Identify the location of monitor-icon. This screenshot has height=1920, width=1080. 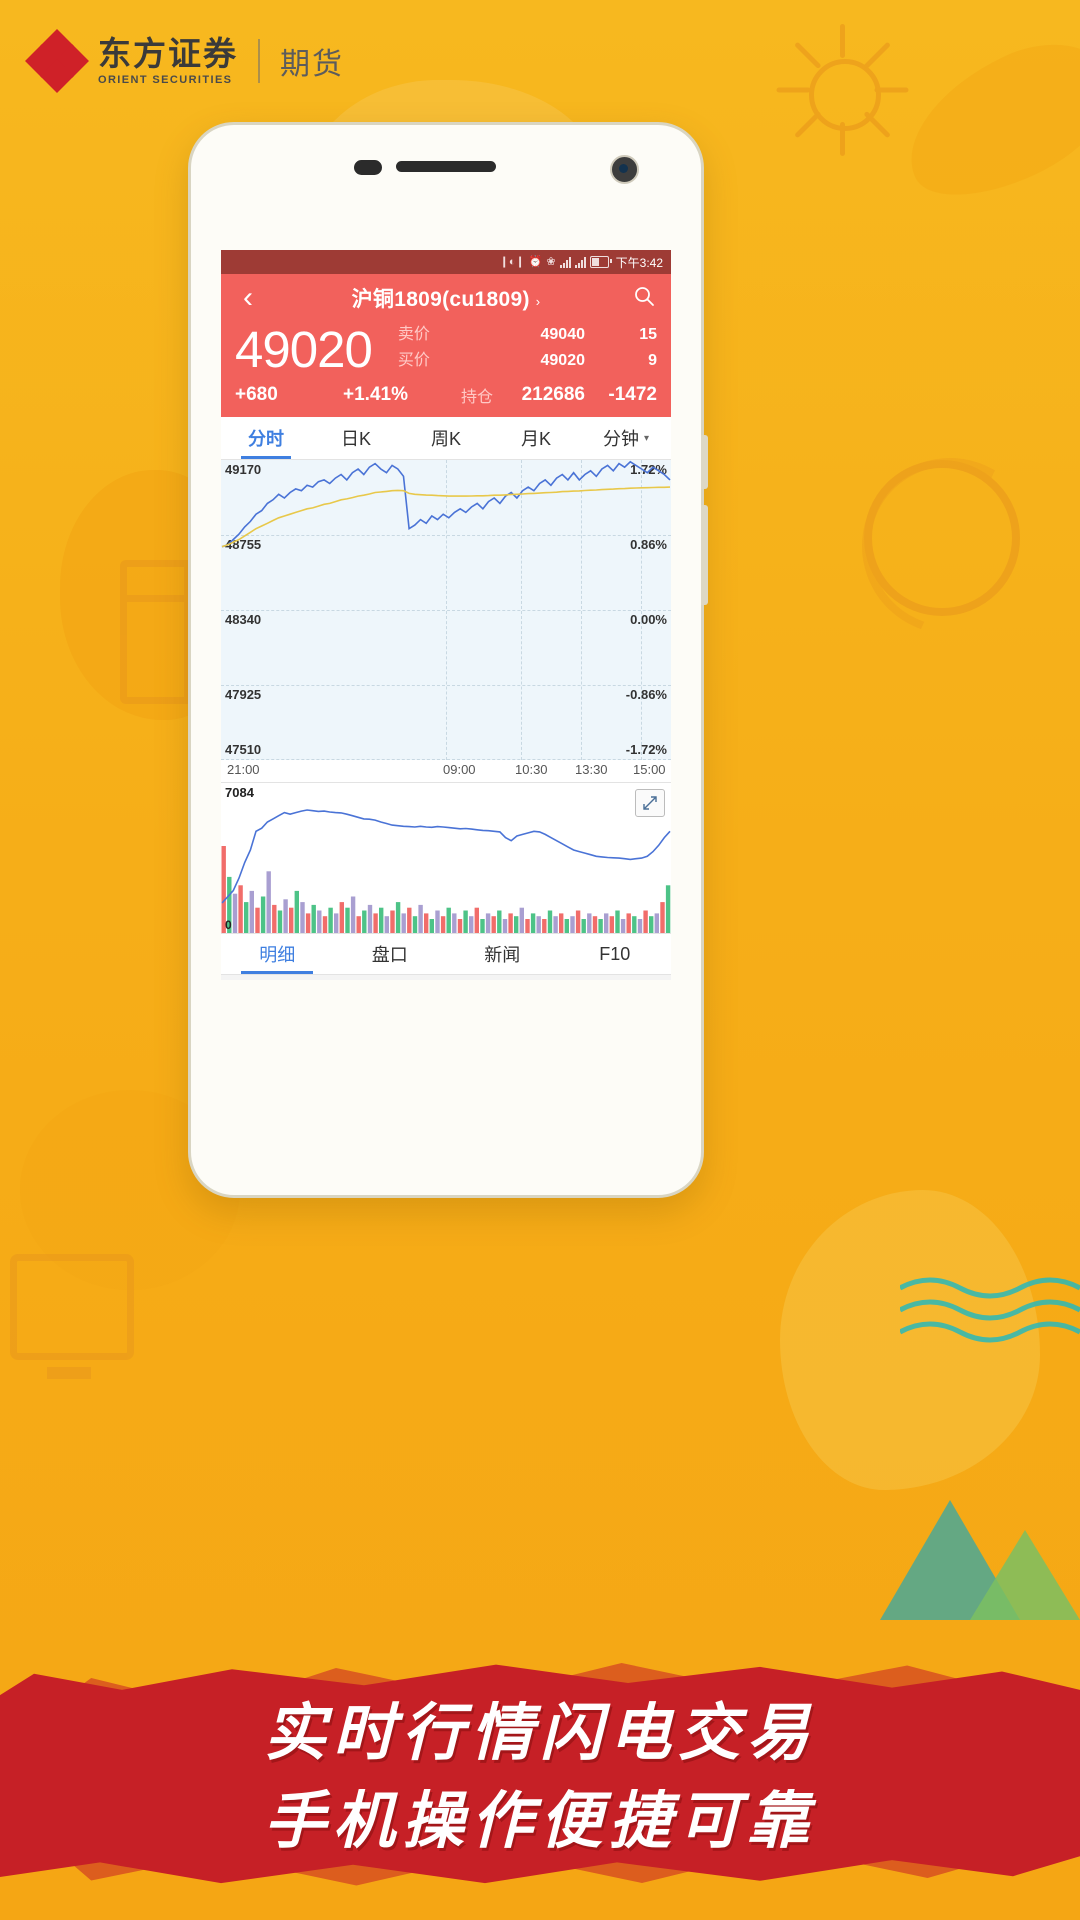
(72, 1316).